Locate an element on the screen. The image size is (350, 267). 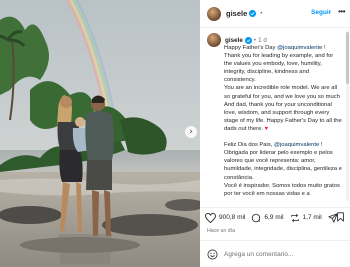
comment-button: 6,9 mil is located at coordinates (267, 218).